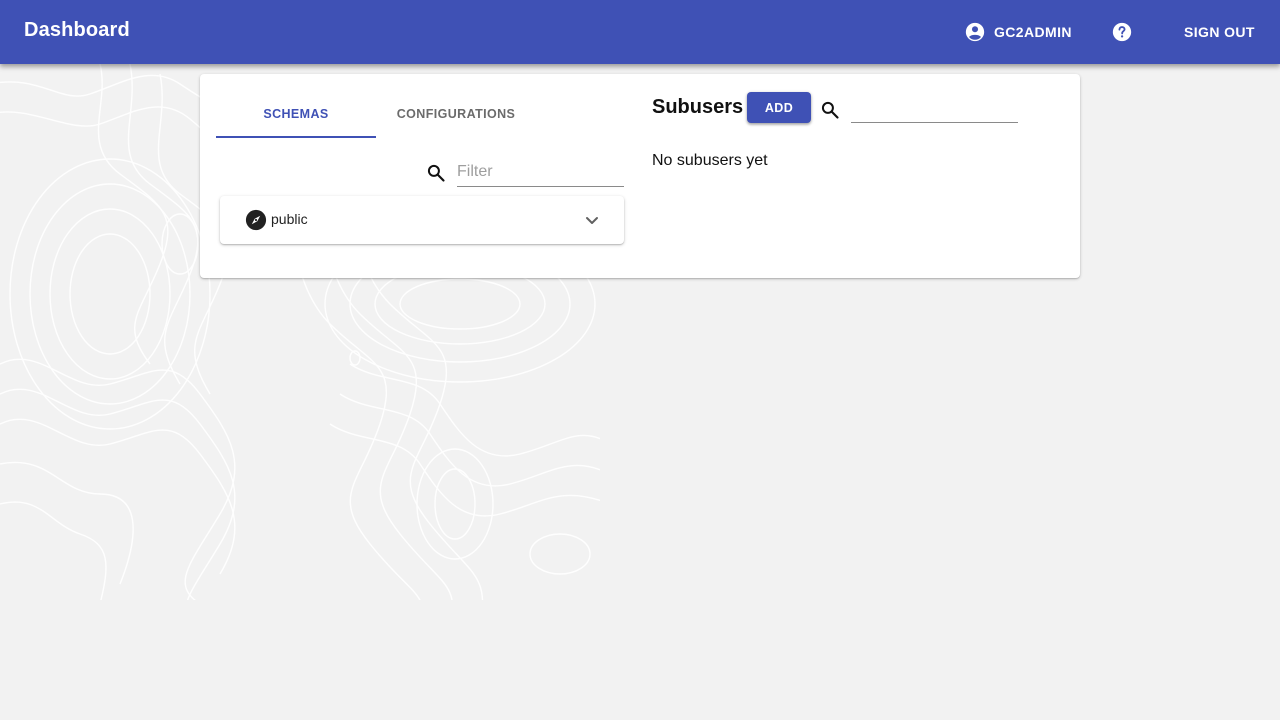  I want to click on subusers-title: Subusers, so click(698, 107).